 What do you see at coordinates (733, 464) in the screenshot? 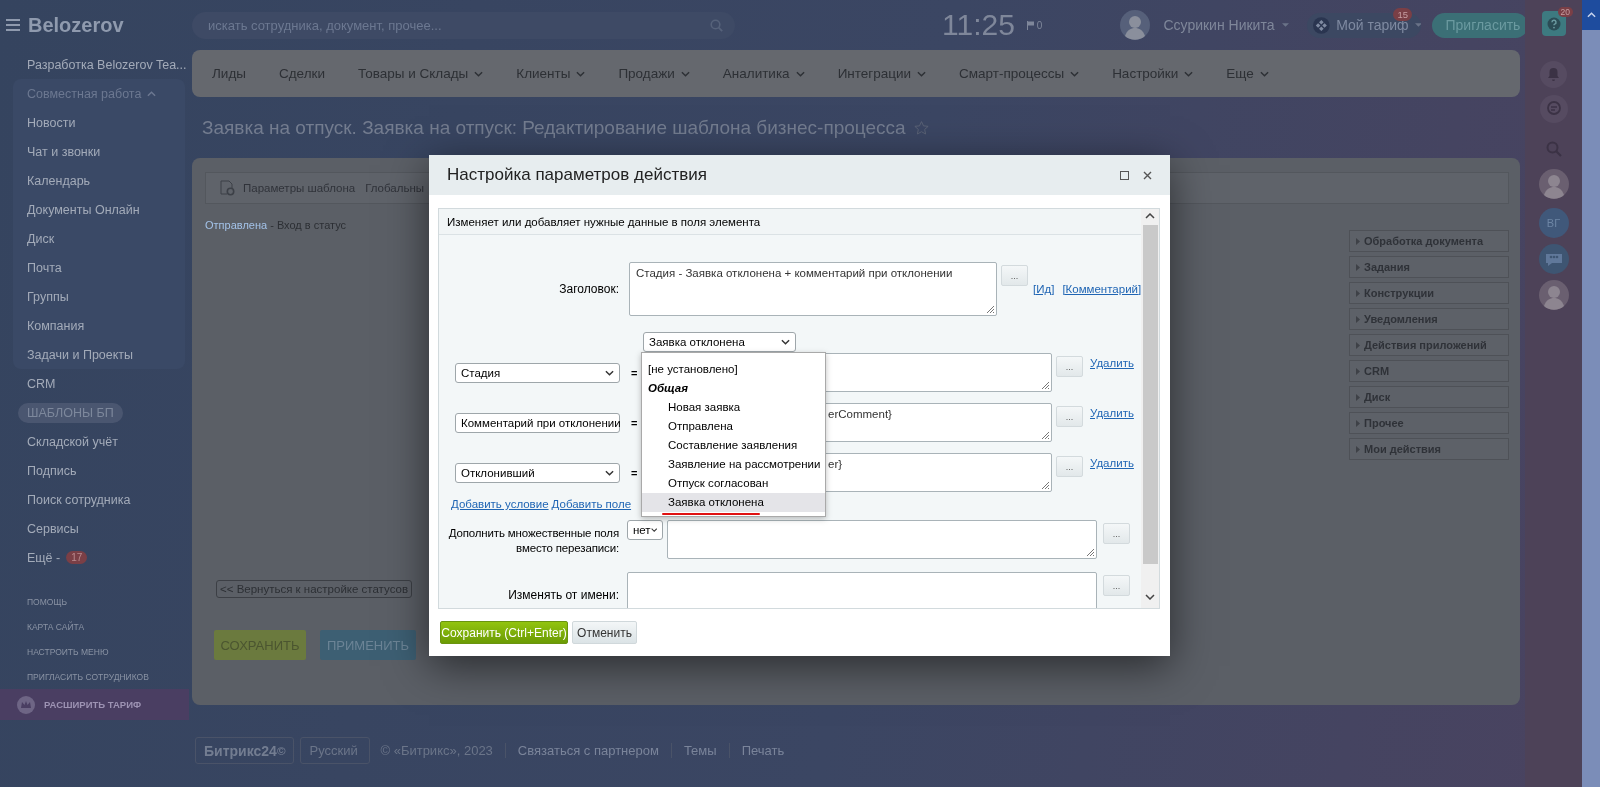
I see `dropdown-option: Заявление на рассмотрении` at bounding box center [733, 464].